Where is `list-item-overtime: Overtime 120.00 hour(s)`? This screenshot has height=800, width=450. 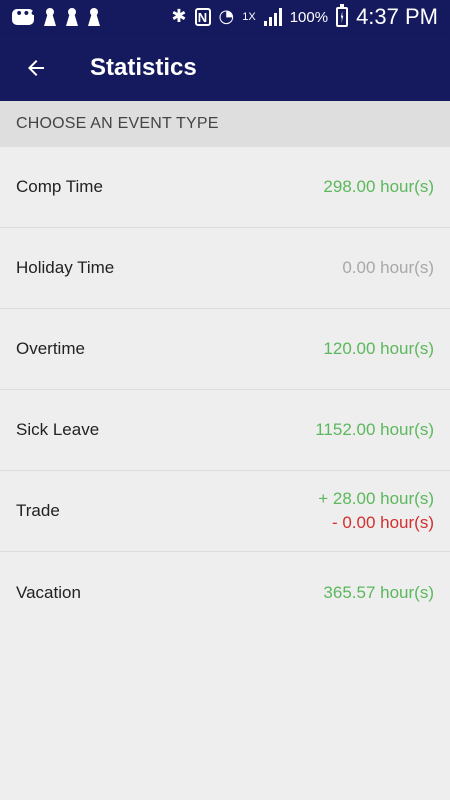
list-item-overtime: Overtime 120.00 hour(s) is located at coordinates (225, 349).